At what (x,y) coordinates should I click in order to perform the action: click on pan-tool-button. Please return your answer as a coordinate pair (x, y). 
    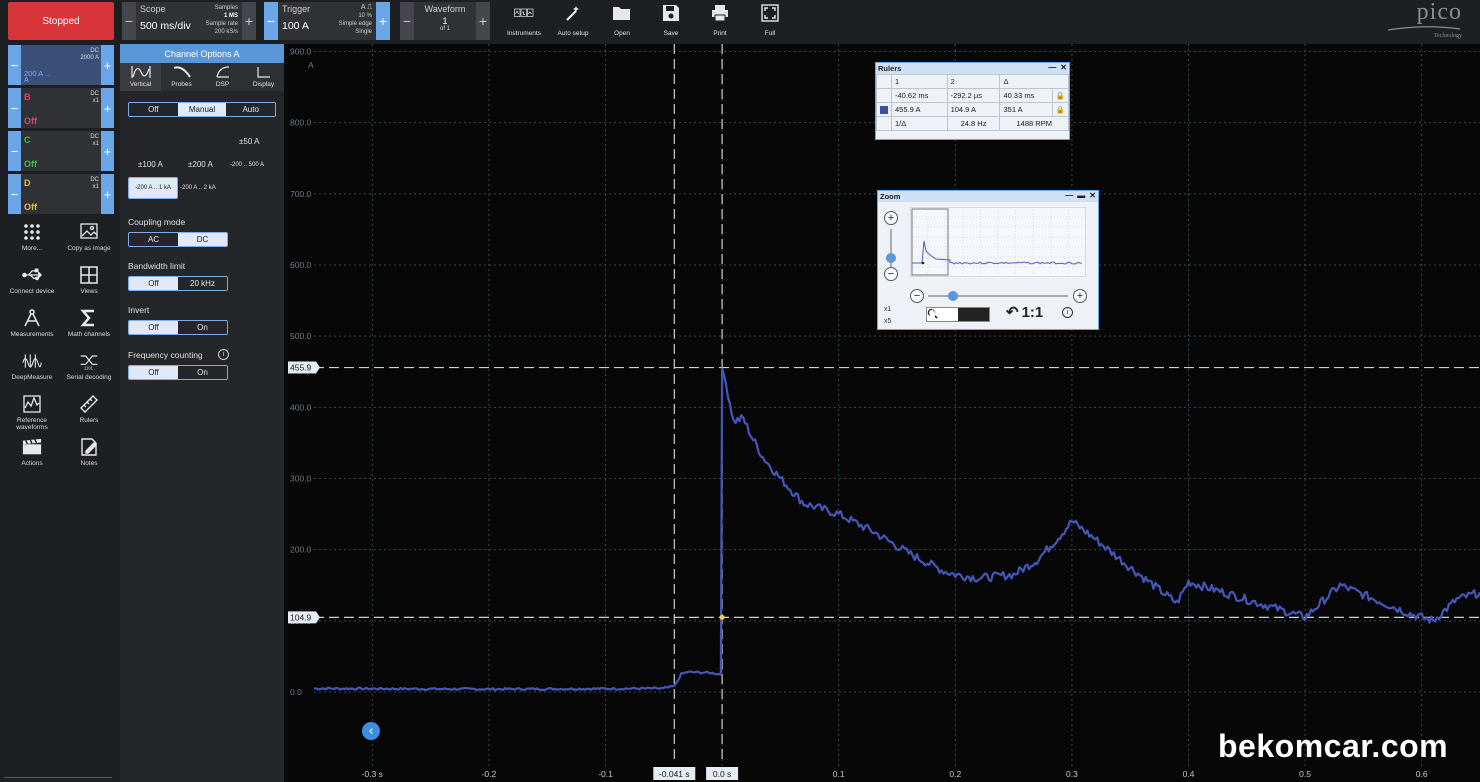
    Looking at the image, I should click on (959, 314).